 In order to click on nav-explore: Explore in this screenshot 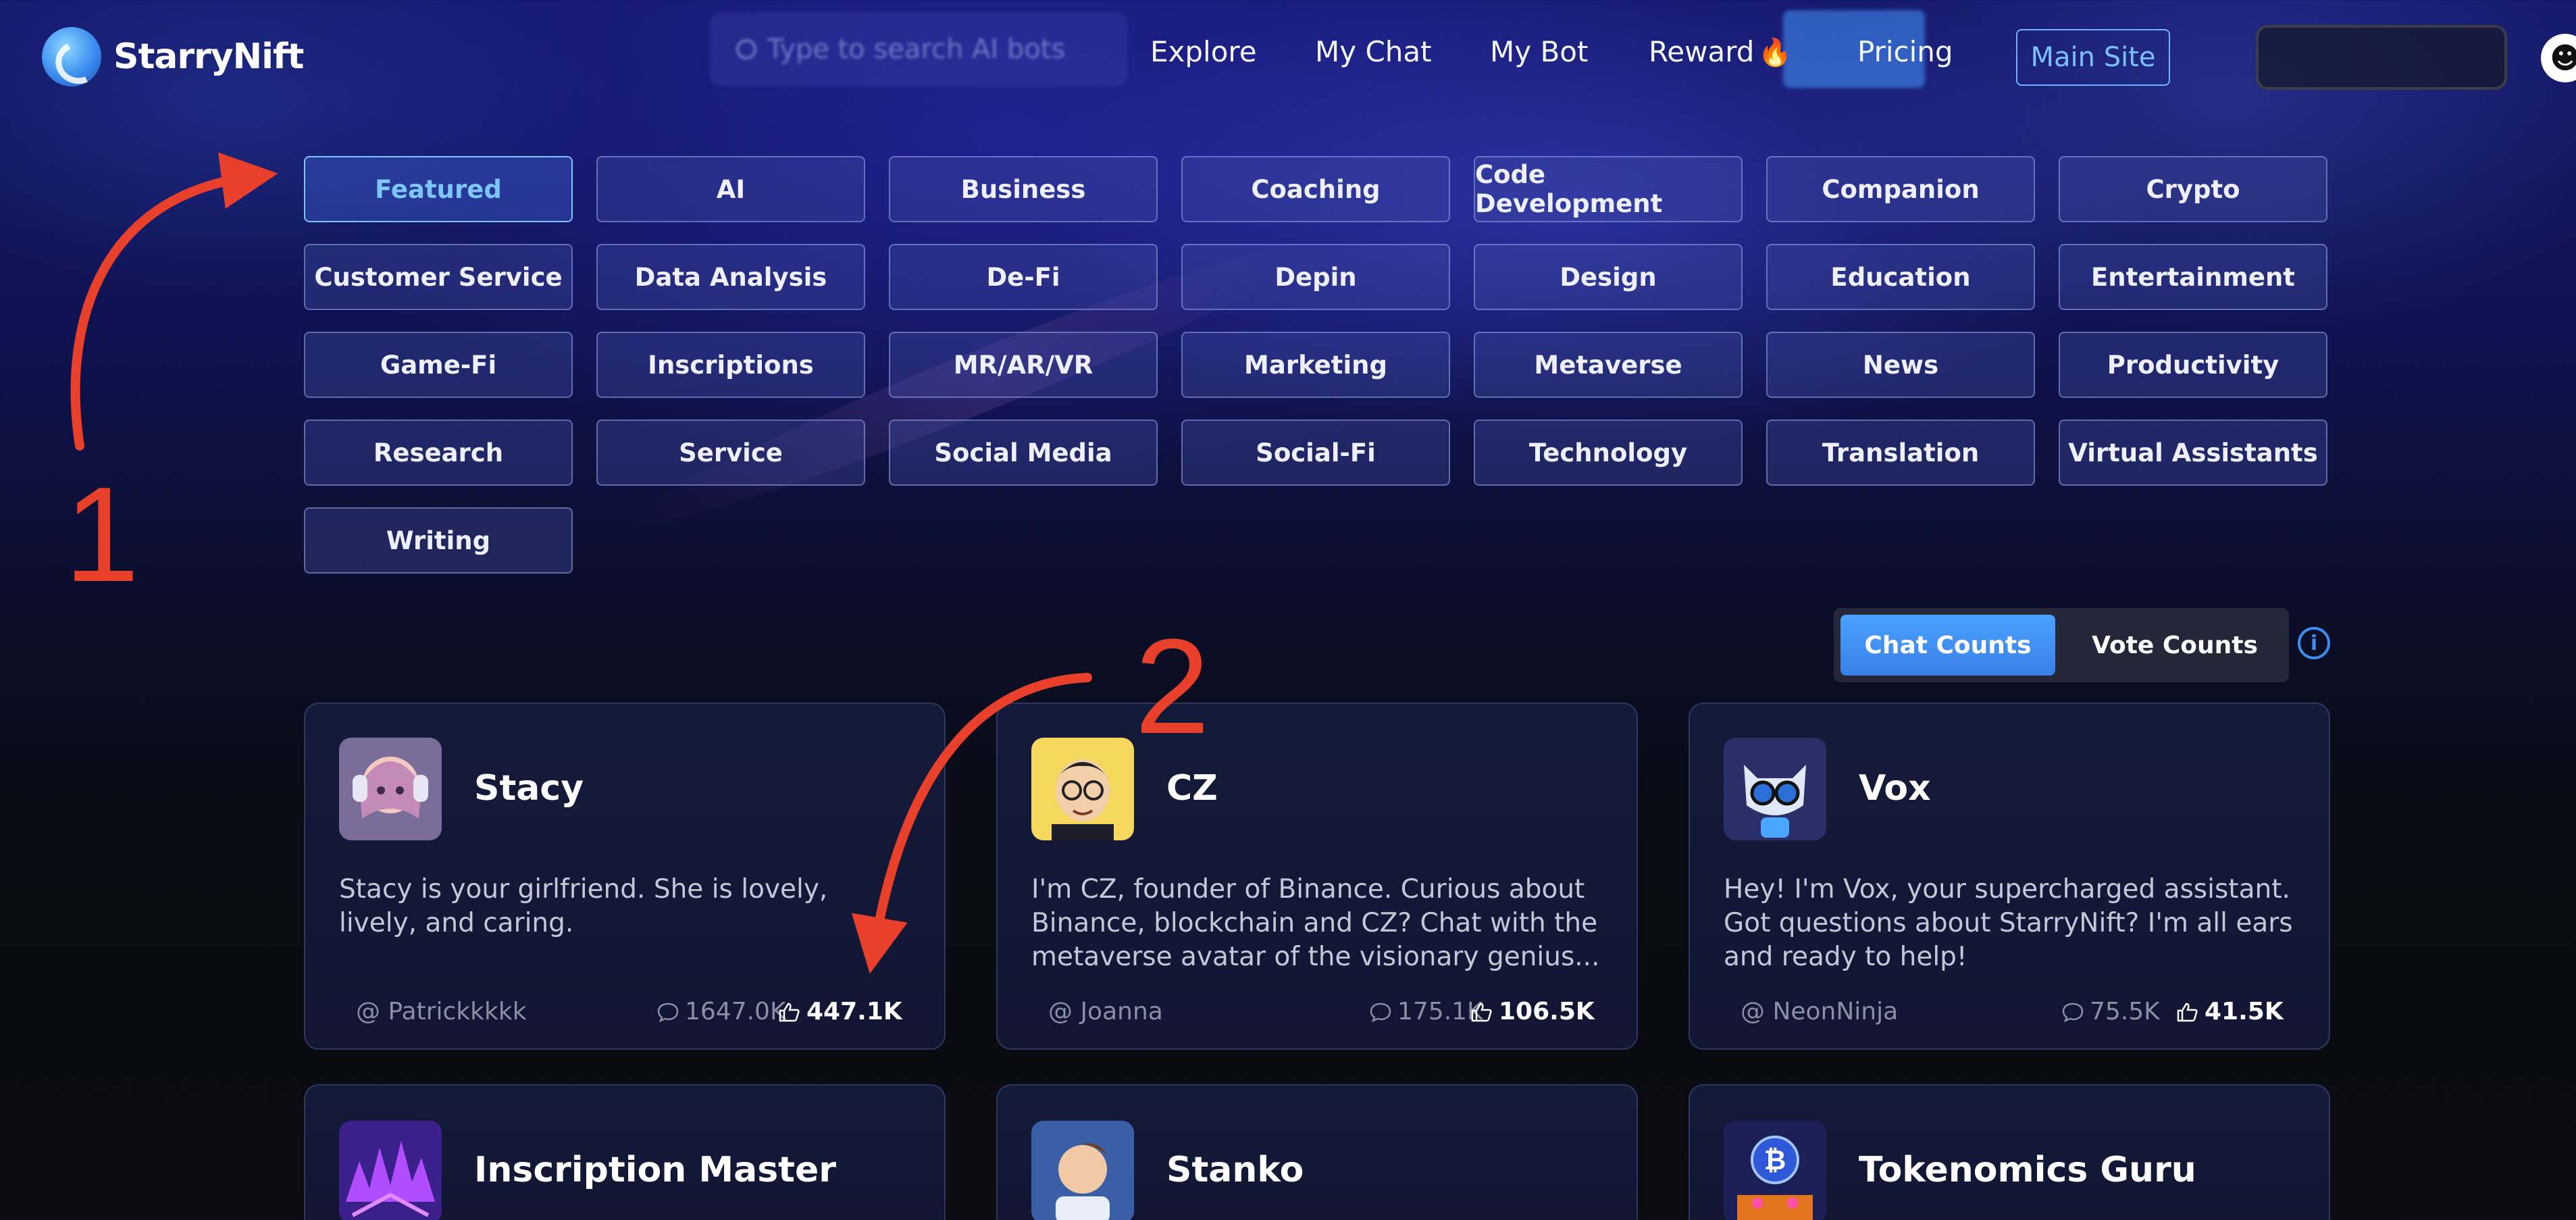, I will do `click(1203, 51)`.